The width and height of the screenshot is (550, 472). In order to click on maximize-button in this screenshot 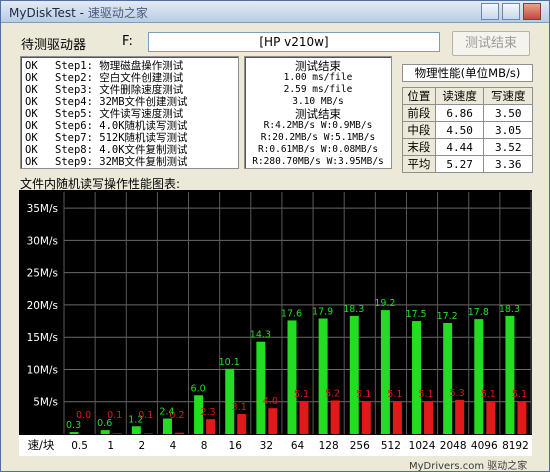, I will do `click(511, 11)`.